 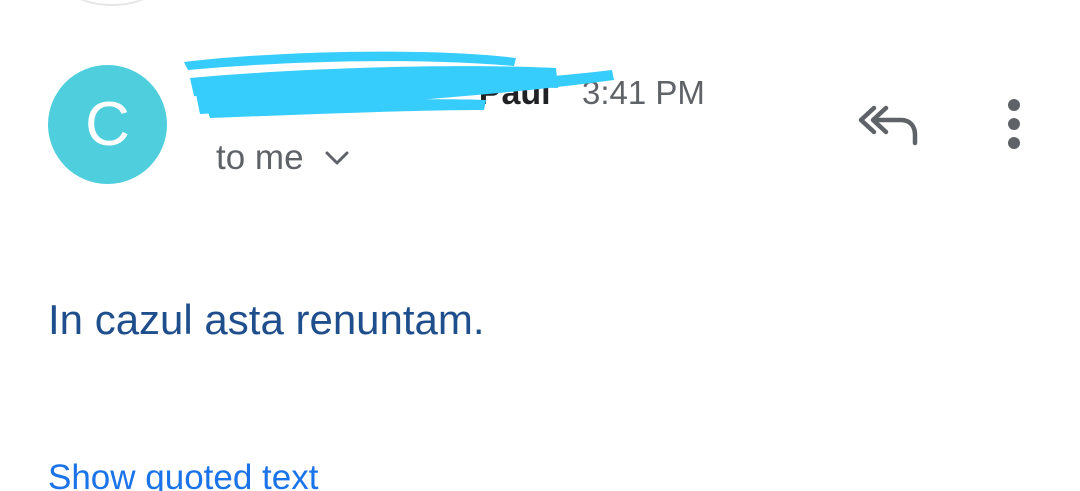 I want to click on sender-avatar: C, so click(x=107, y=124).